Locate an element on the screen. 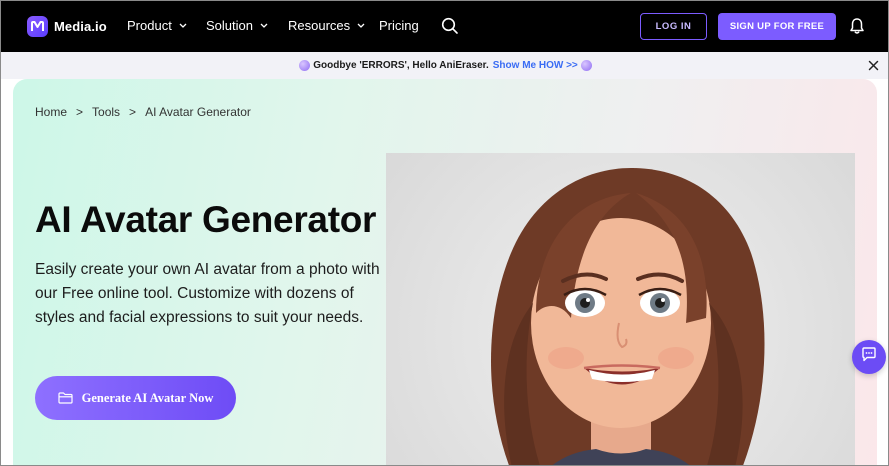 The height and width of the screenshot is (466, 889). nav-product: Product is located at coordinates (157, 25).